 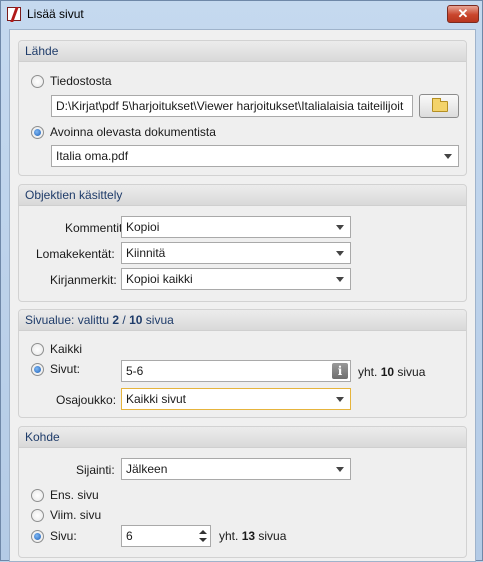 What do you see at coordinates (37, 132) in the screenshot?
I see `open-doc-radio` at bounding box center [37, 132].